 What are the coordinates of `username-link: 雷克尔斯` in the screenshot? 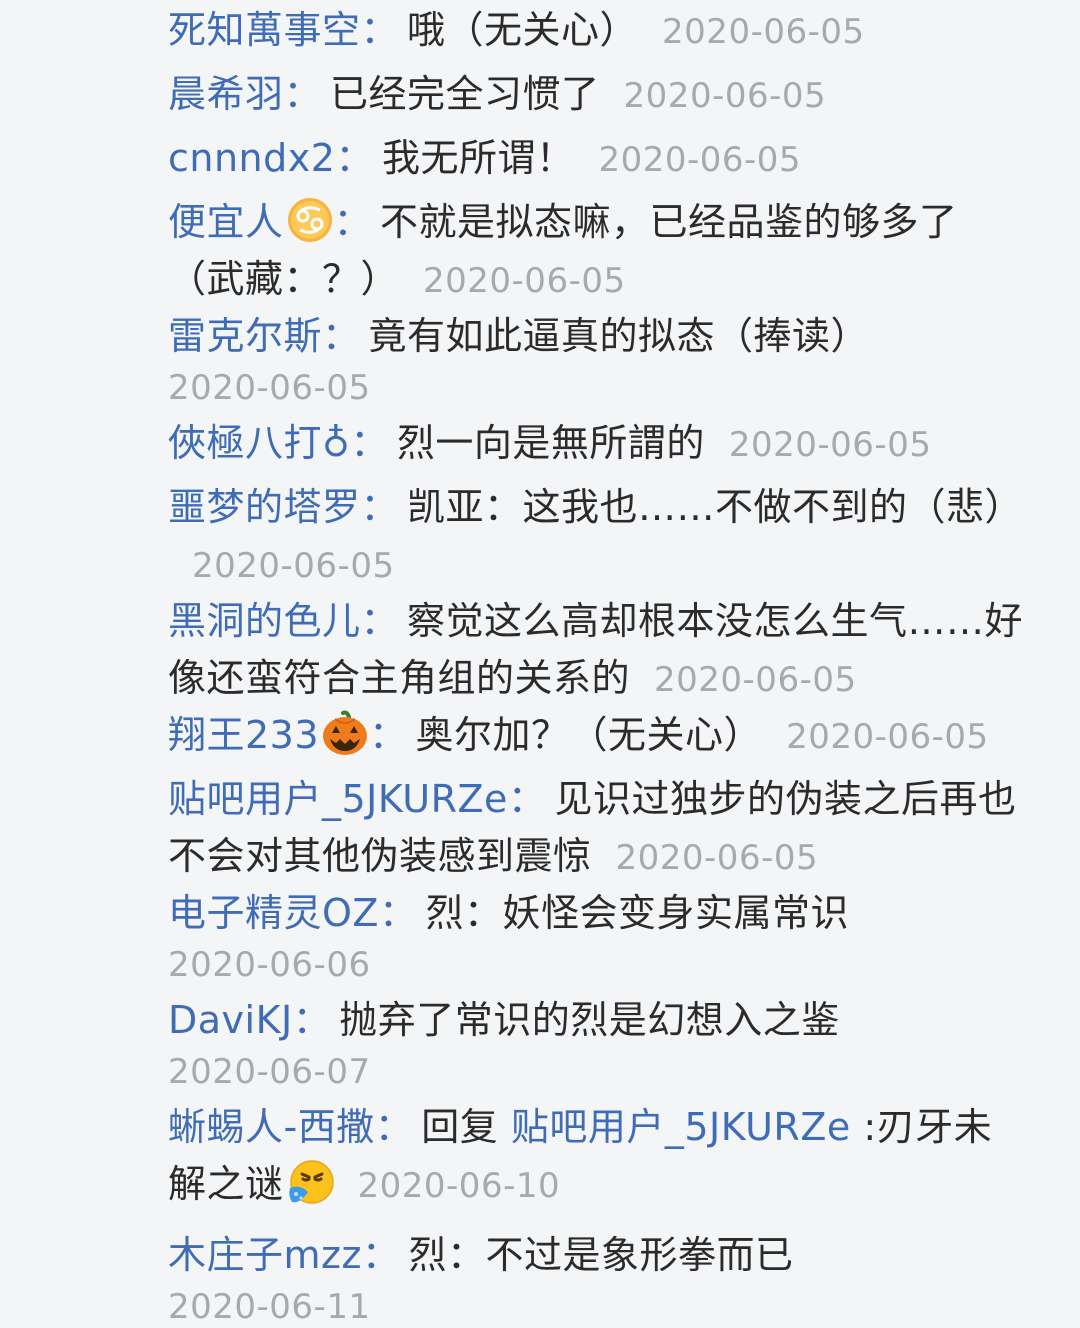 It's located at (245, 336).